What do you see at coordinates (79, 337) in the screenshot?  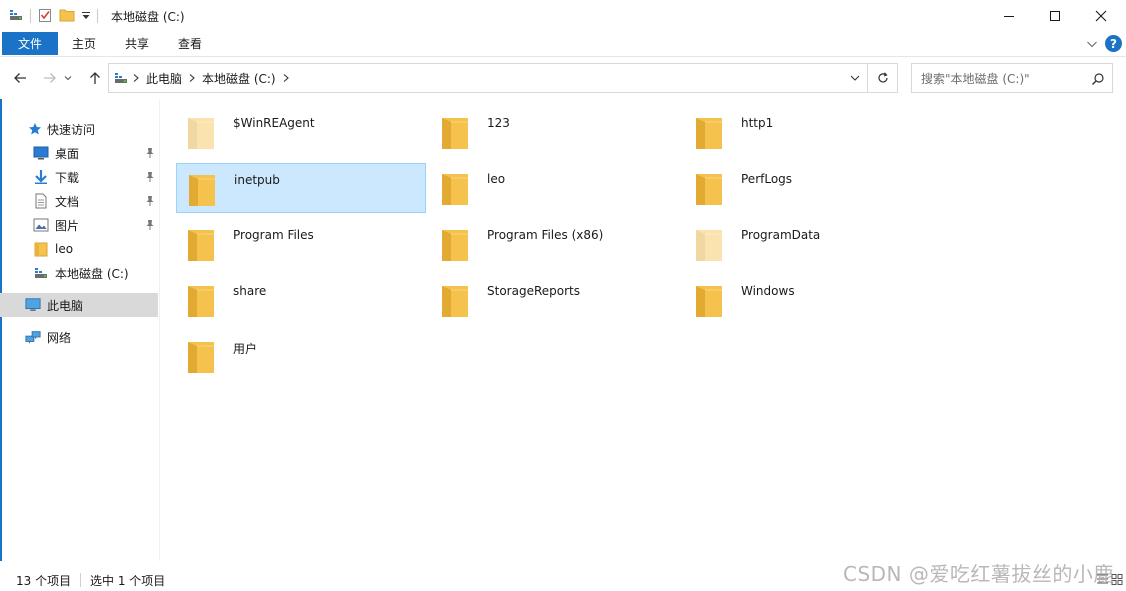 I see `sidebar-item-network: 网络` at bounding box center [79, 337].